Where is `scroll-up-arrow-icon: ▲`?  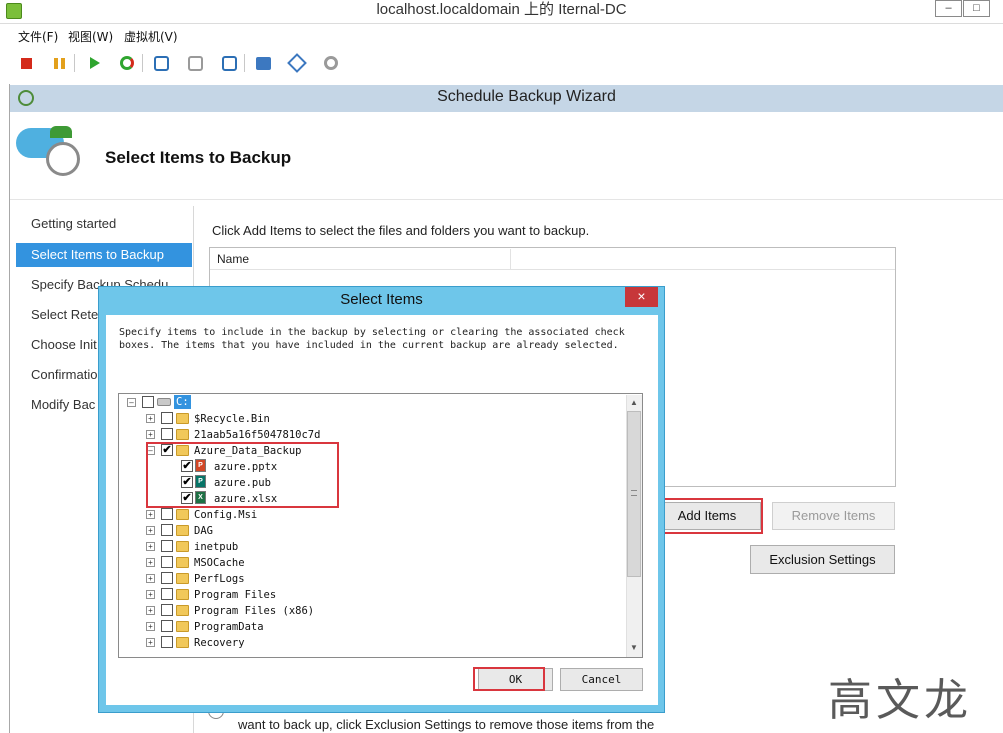 scroll-up-arrow-icon: ▲ is located at coordinates (634, 403).